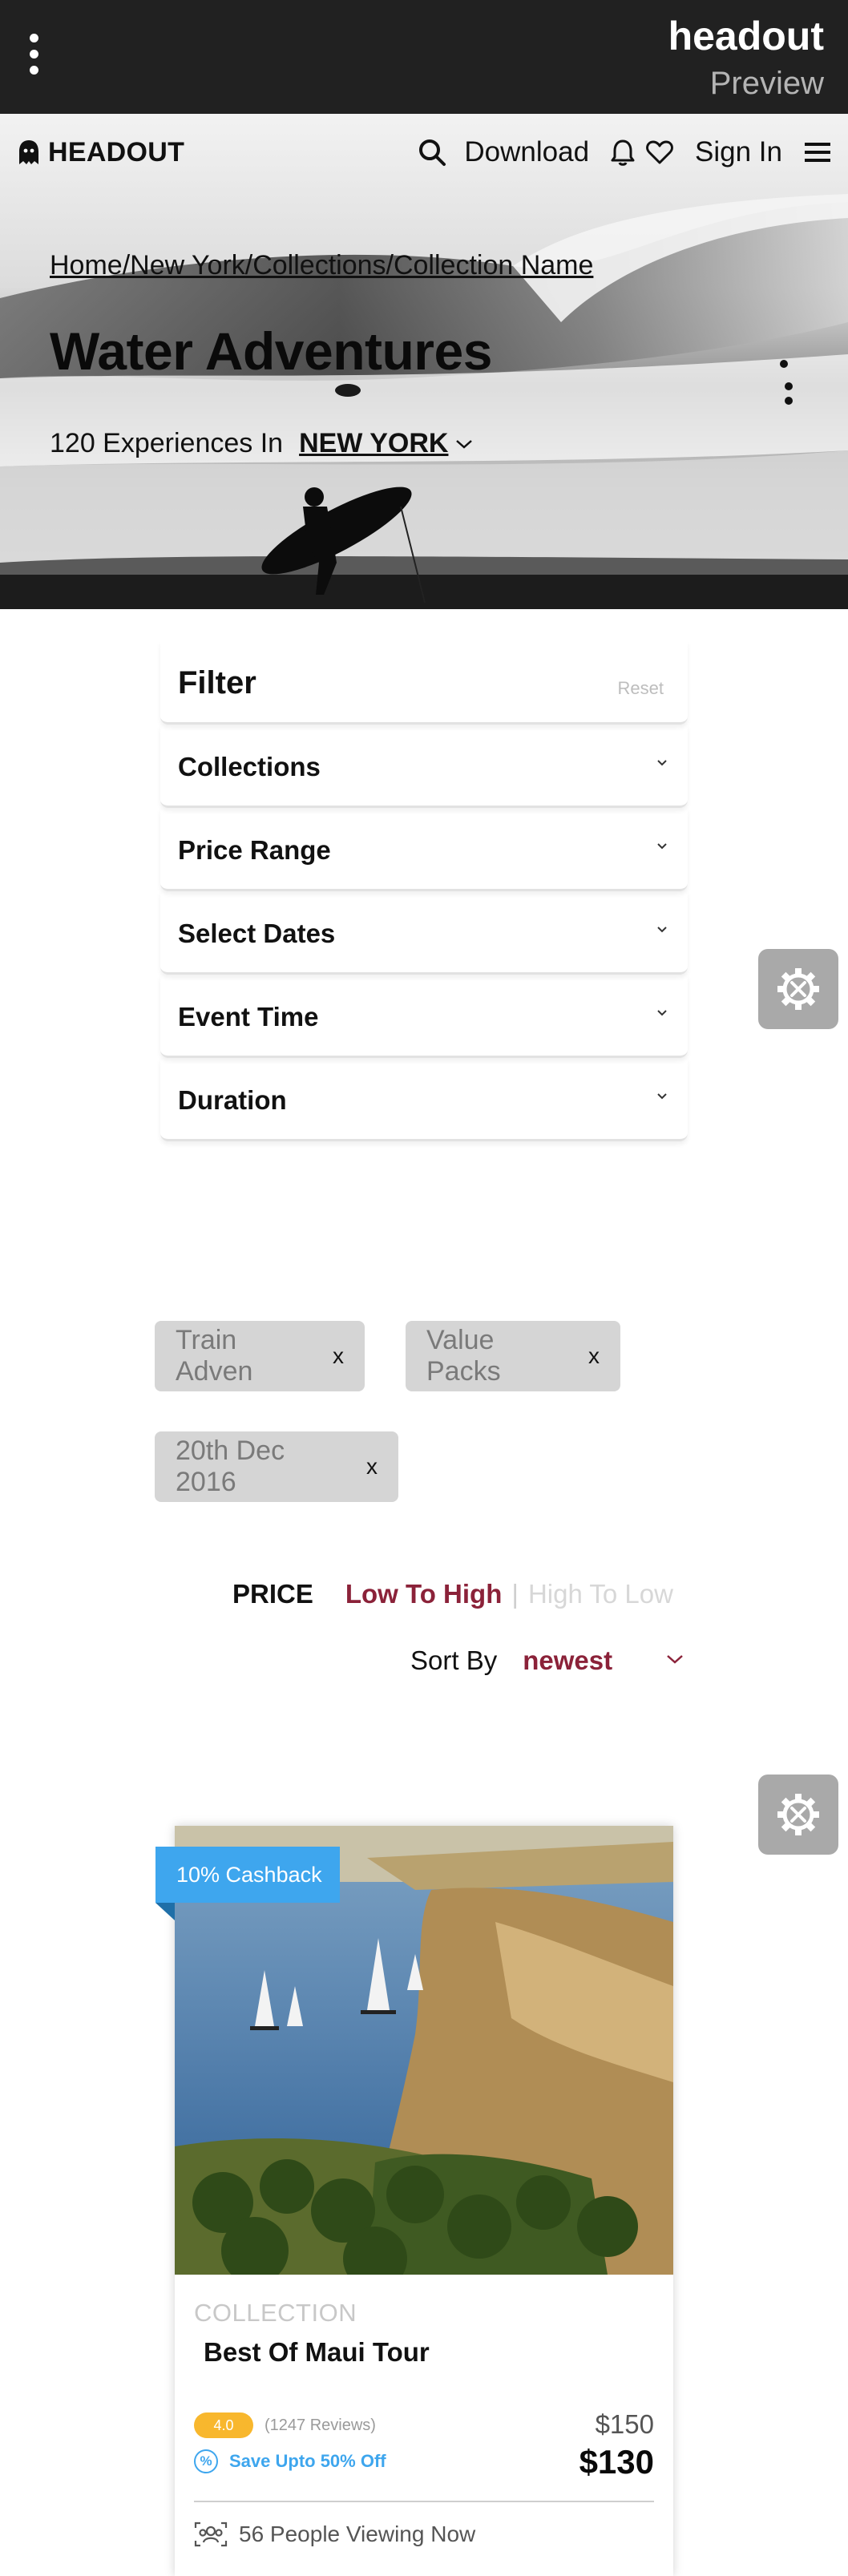  I want to click on ghost-logo-icon, so click(29, 152).